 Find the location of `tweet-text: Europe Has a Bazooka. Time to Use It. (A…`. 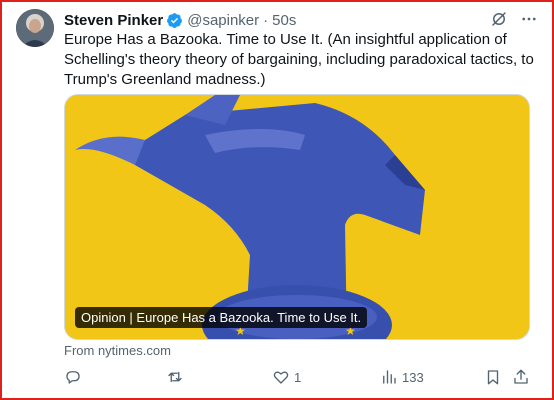

tweet-text: Europe Has a Bazooka. Time to Use It. (A… is located at coordinates (299, 59).